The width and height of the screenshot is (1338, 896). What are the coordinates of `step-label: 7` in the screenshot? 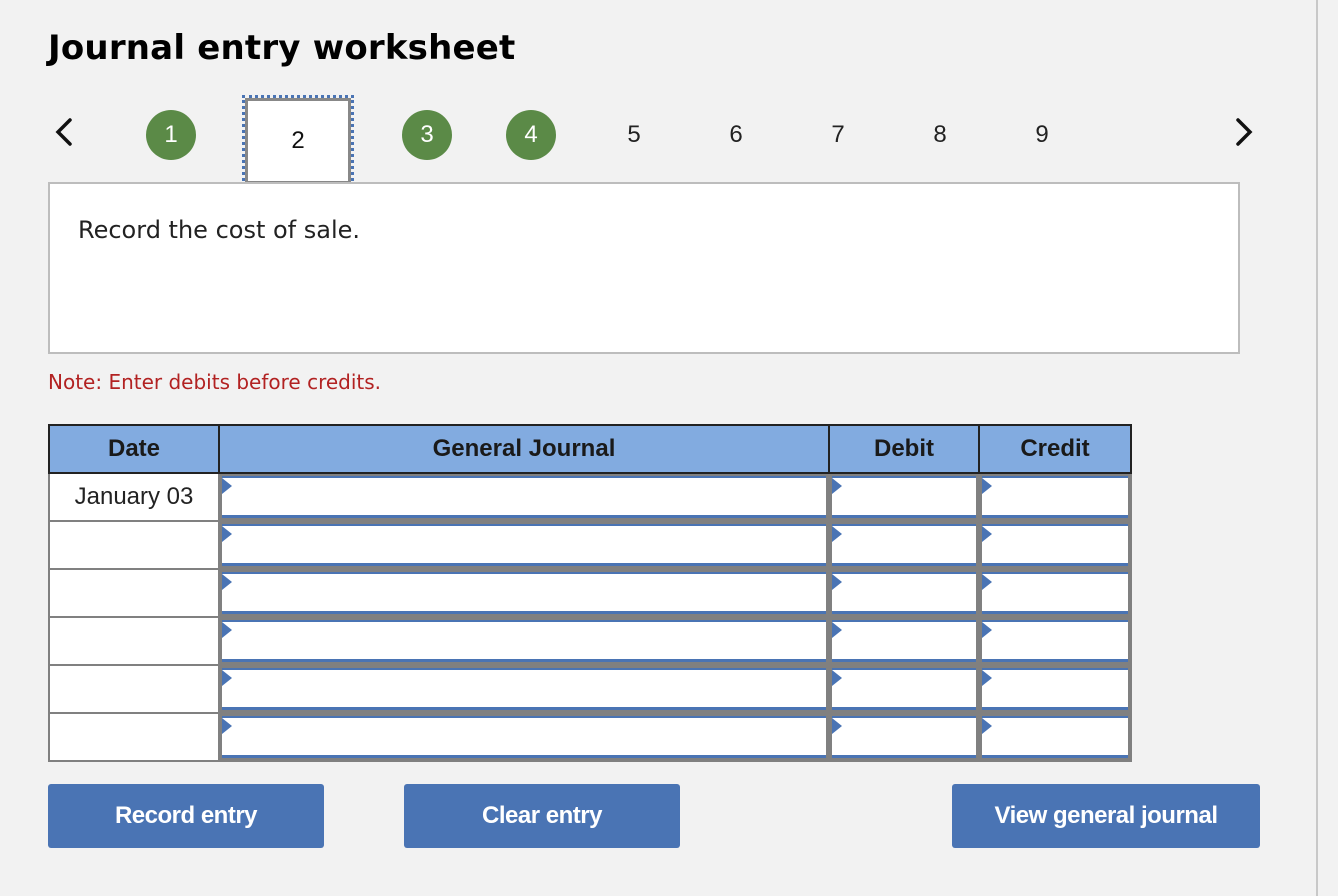 It's located at (838, 134).